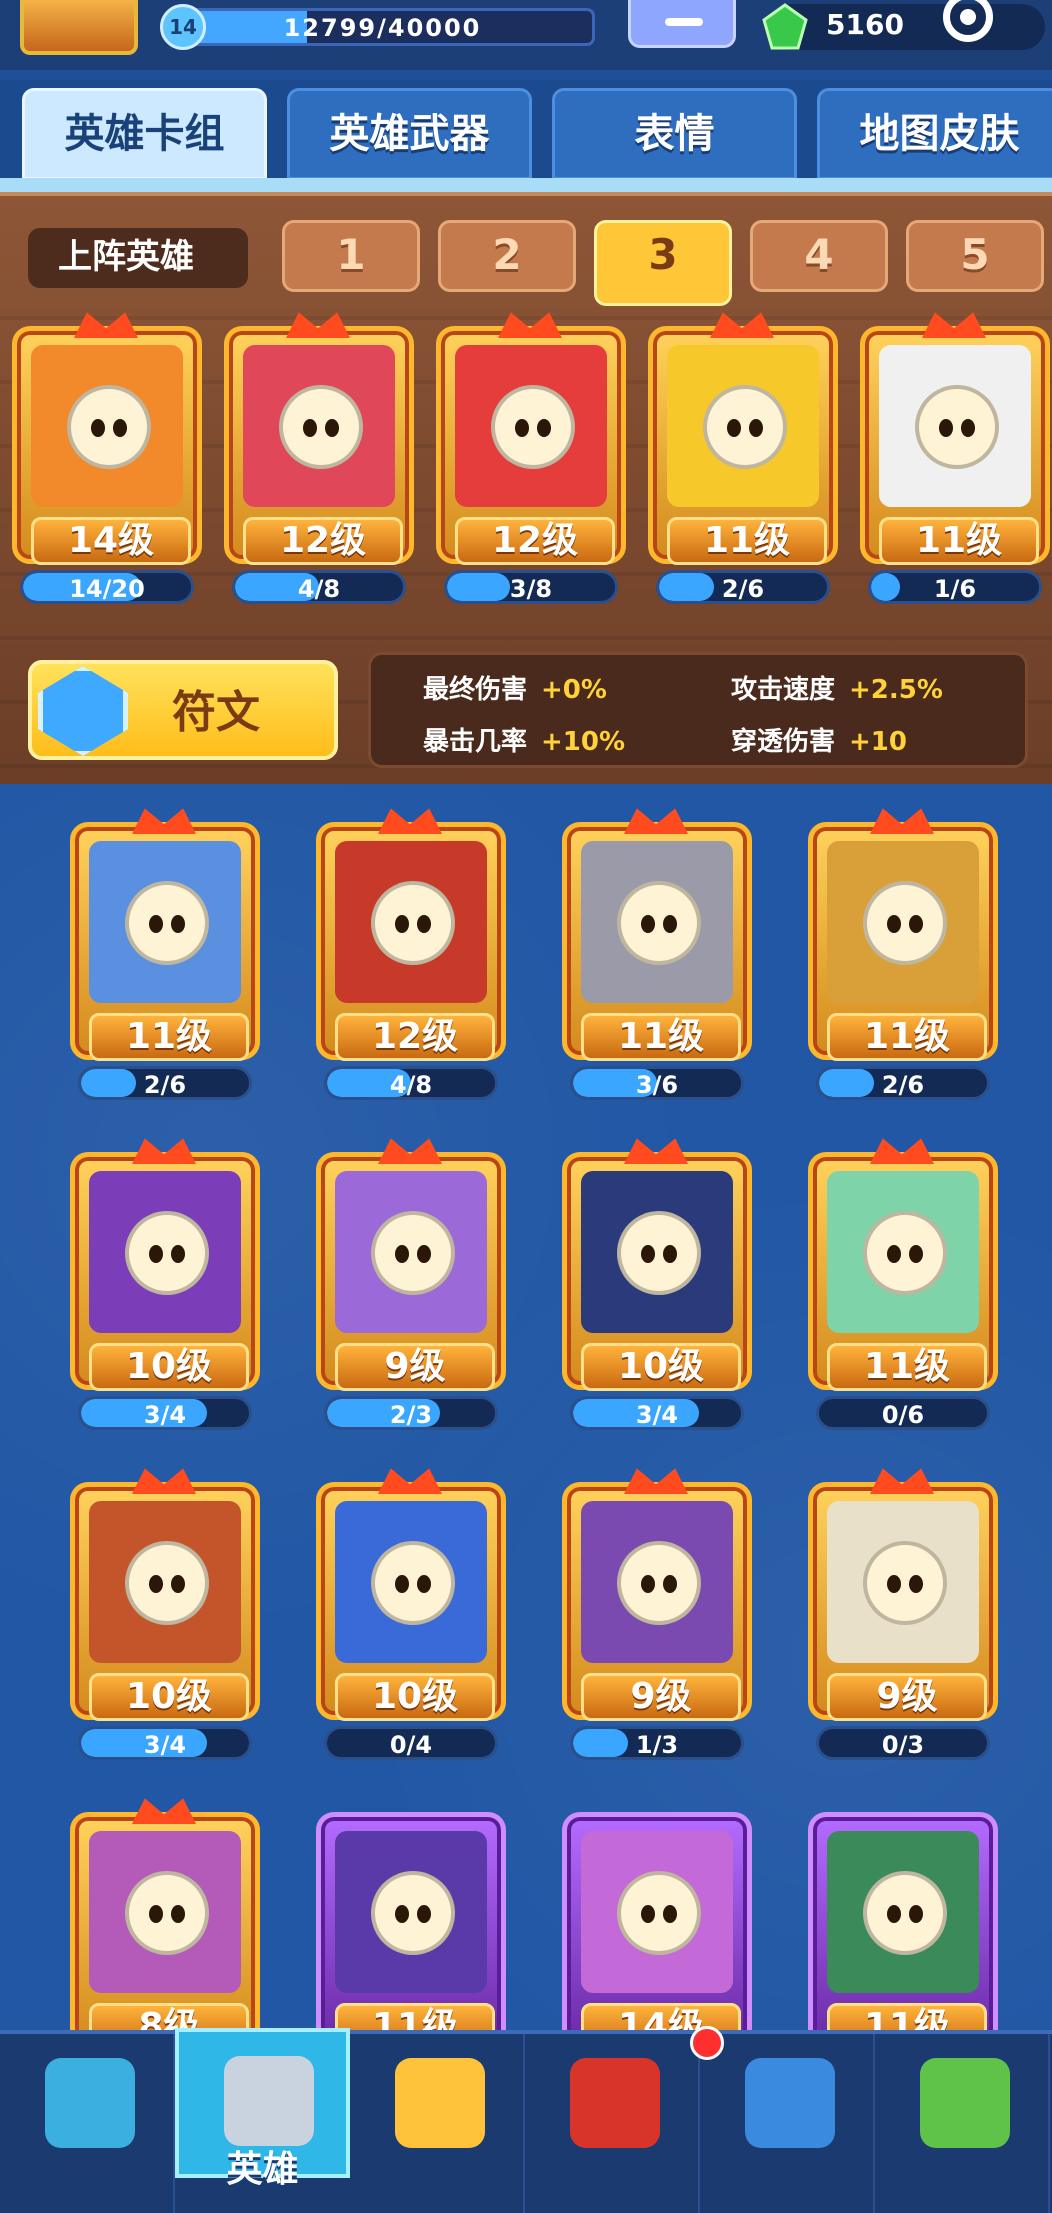 The image size is (1052, 2213). I want to click on hero-progress-bar: 3/6, so click(657, 1083).